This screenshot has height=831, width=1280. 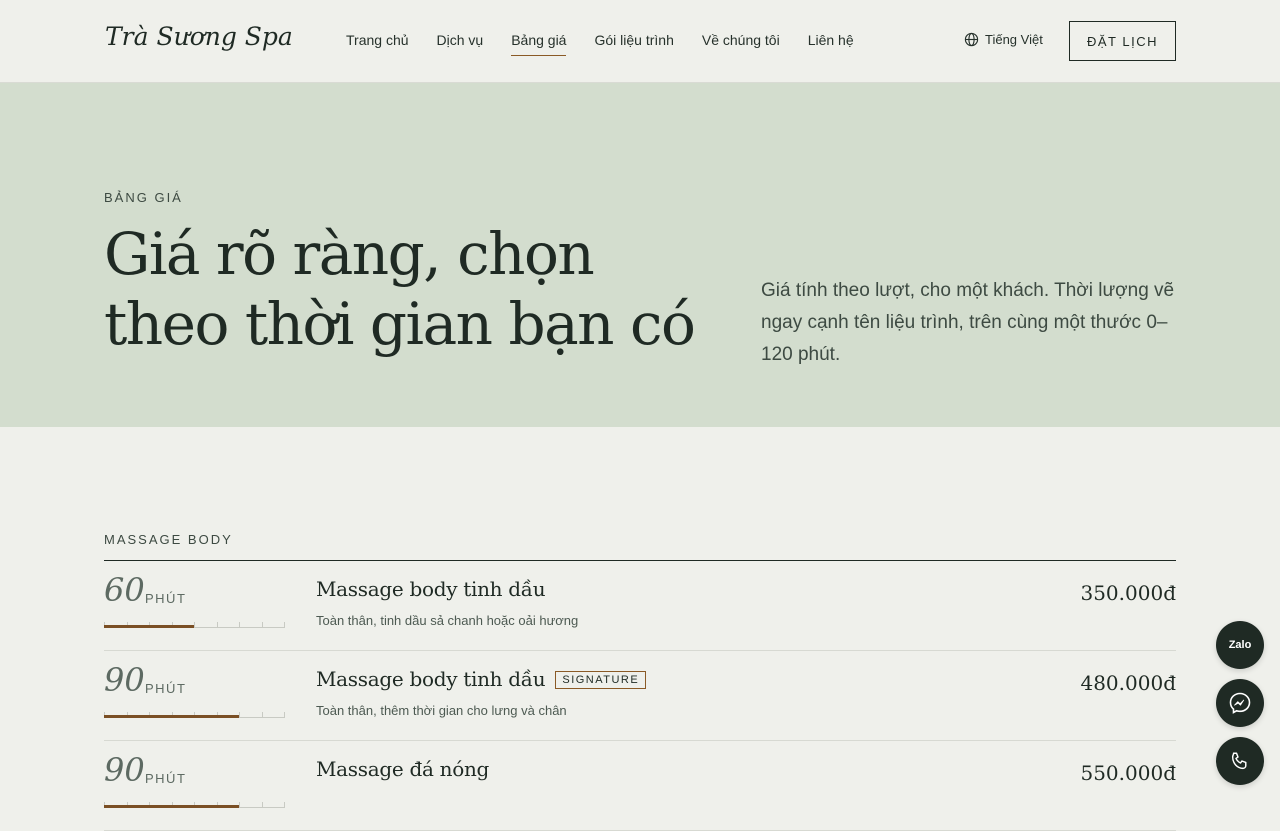 I want to click on zalo-chat-button: Zalo, so click(x=1240, y=645).